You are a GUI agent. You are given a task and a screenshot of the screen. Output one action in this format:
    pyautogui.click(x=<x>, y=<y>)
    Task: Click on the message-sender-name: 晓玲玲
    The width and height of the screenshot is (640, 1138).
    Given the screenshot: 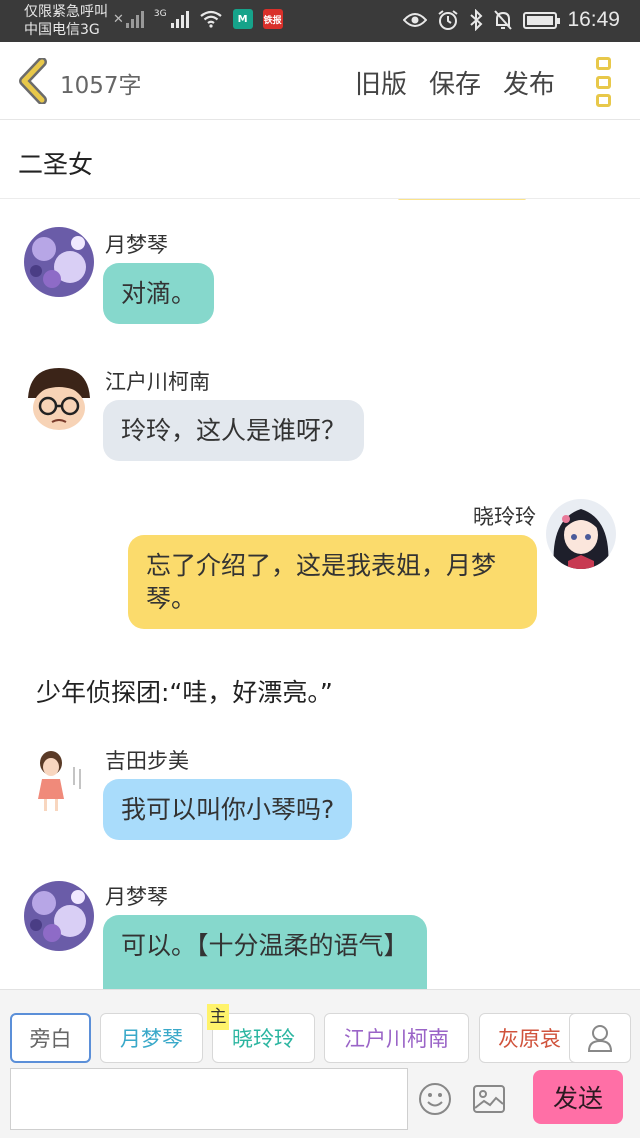 What is the action you would take?
    pyautogui.click(x=504, y=517)
    